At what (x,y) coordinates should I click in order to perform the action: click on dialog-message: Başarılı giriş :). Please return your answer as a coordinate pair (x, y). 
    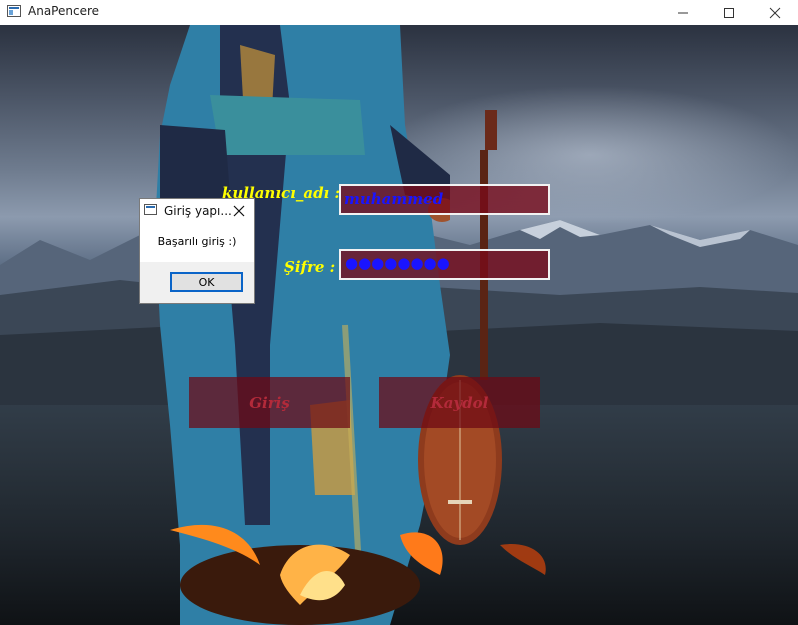
    Looking at the image, I should click on (197, 241).